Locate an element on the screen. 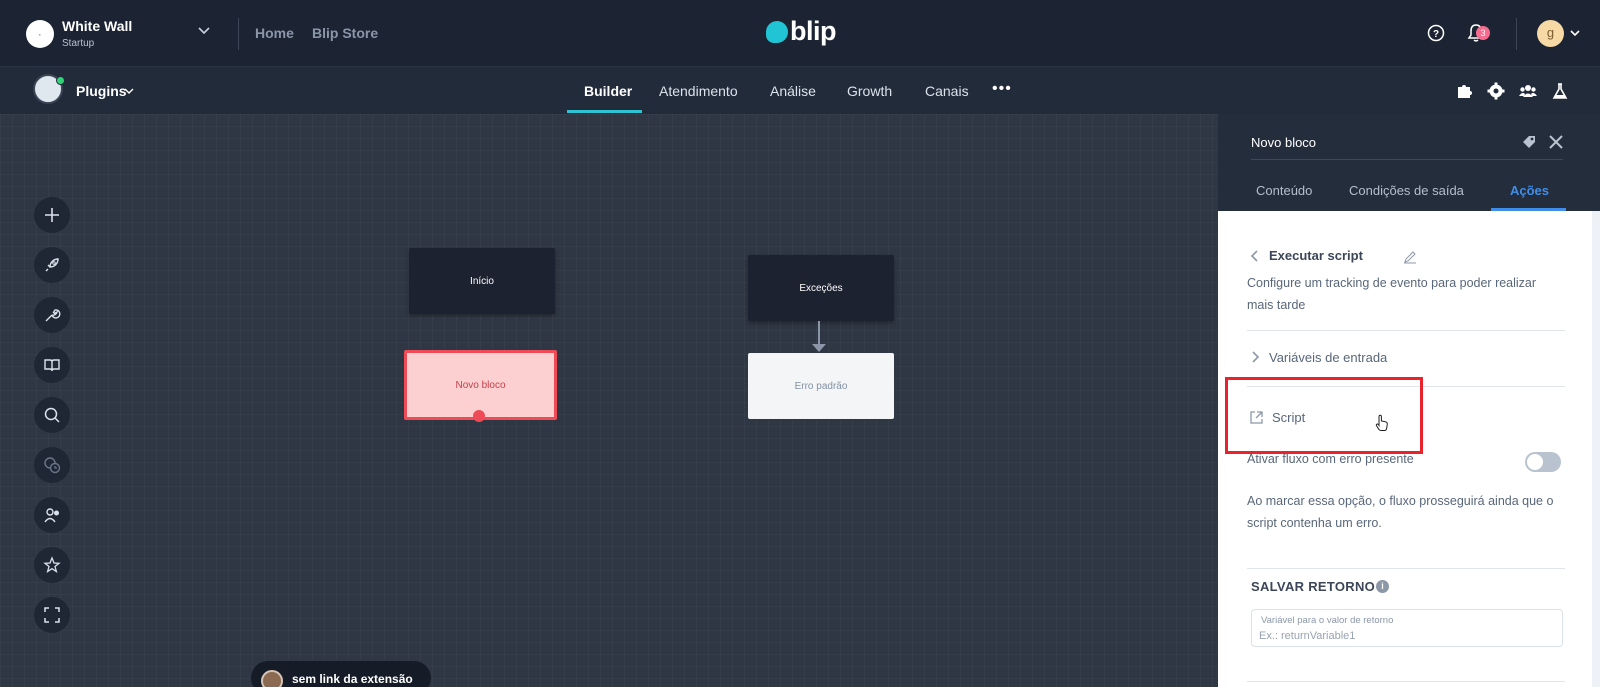  blip-store-link: Blip Store is located at coordinates (345, 33).